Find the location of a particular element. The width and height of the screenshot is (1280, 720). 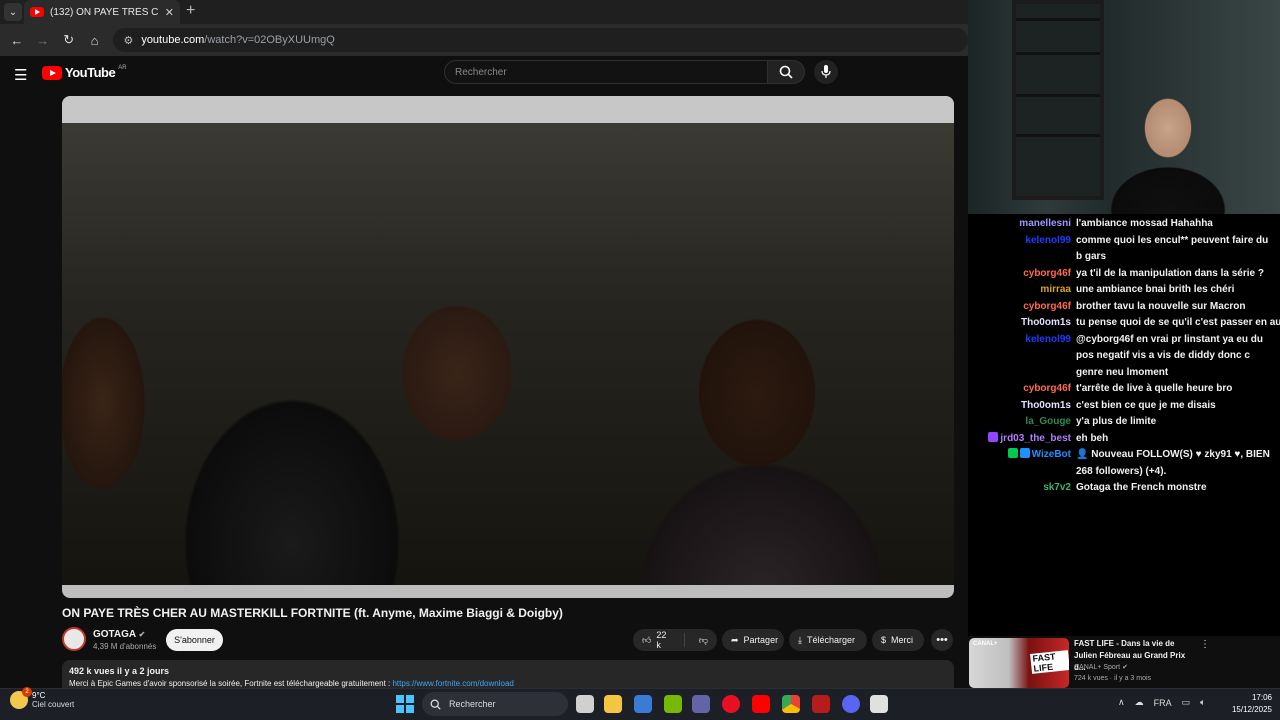

system-clock: 17:06 15/12/2025 is located at coordinates (1249, 704).